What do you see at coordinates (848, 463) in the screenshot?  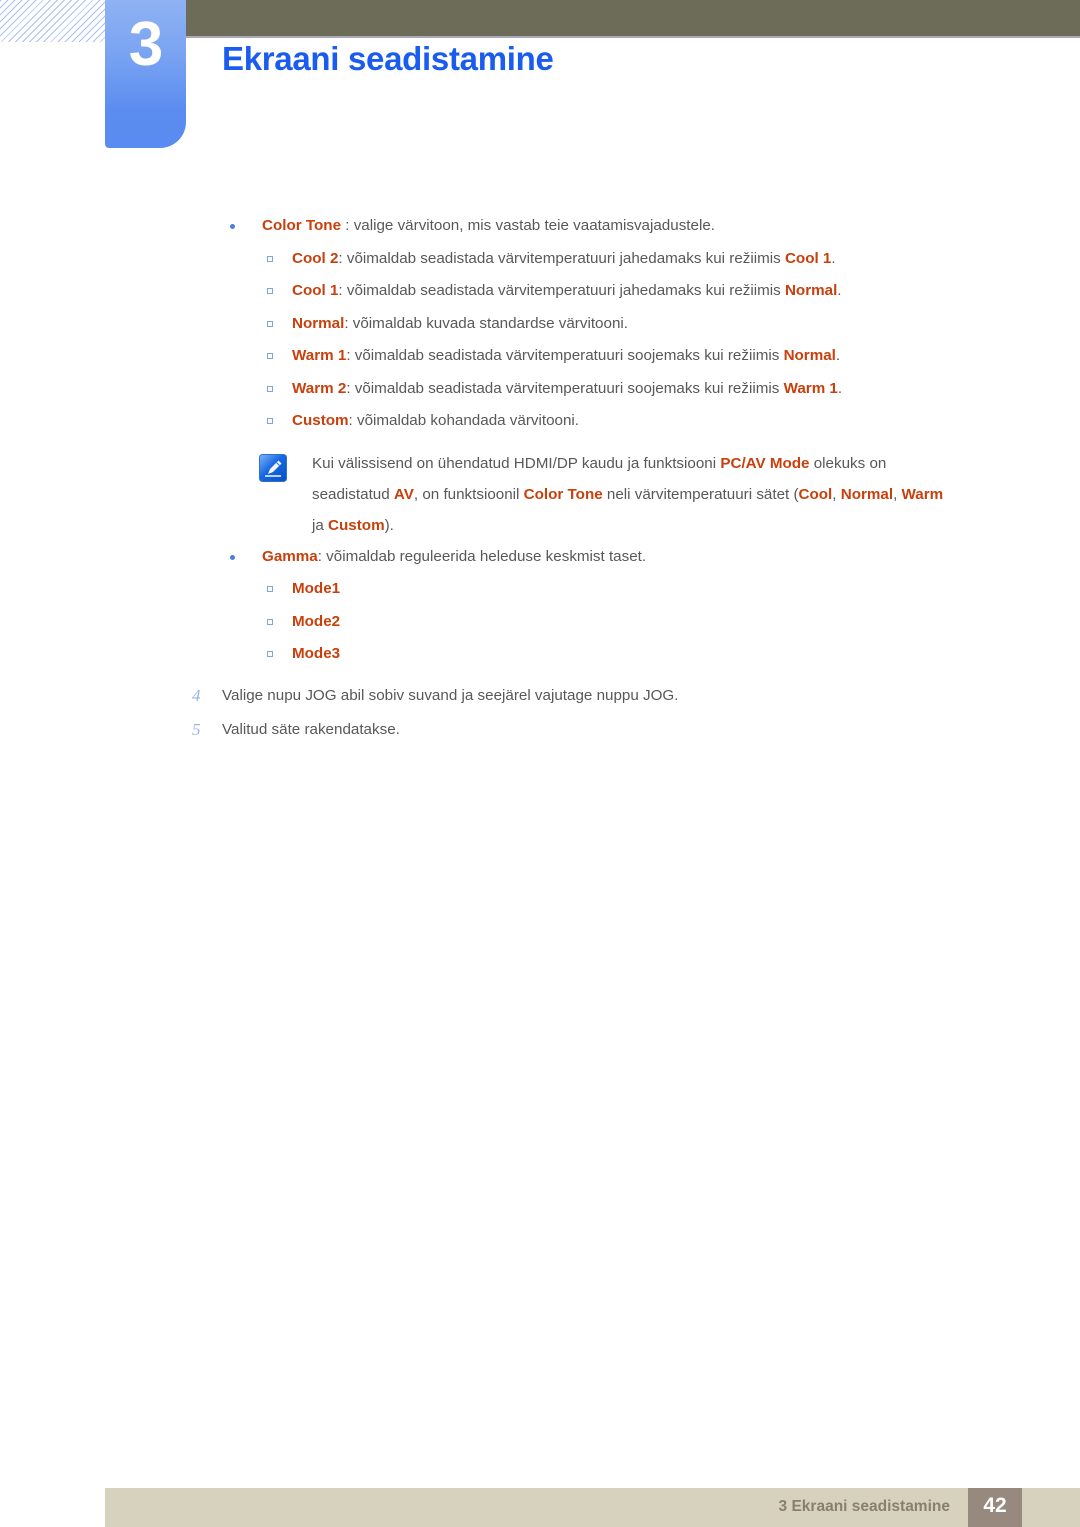 I see `note-line-1-b: olekuks on` at bounding box center [848, 463].